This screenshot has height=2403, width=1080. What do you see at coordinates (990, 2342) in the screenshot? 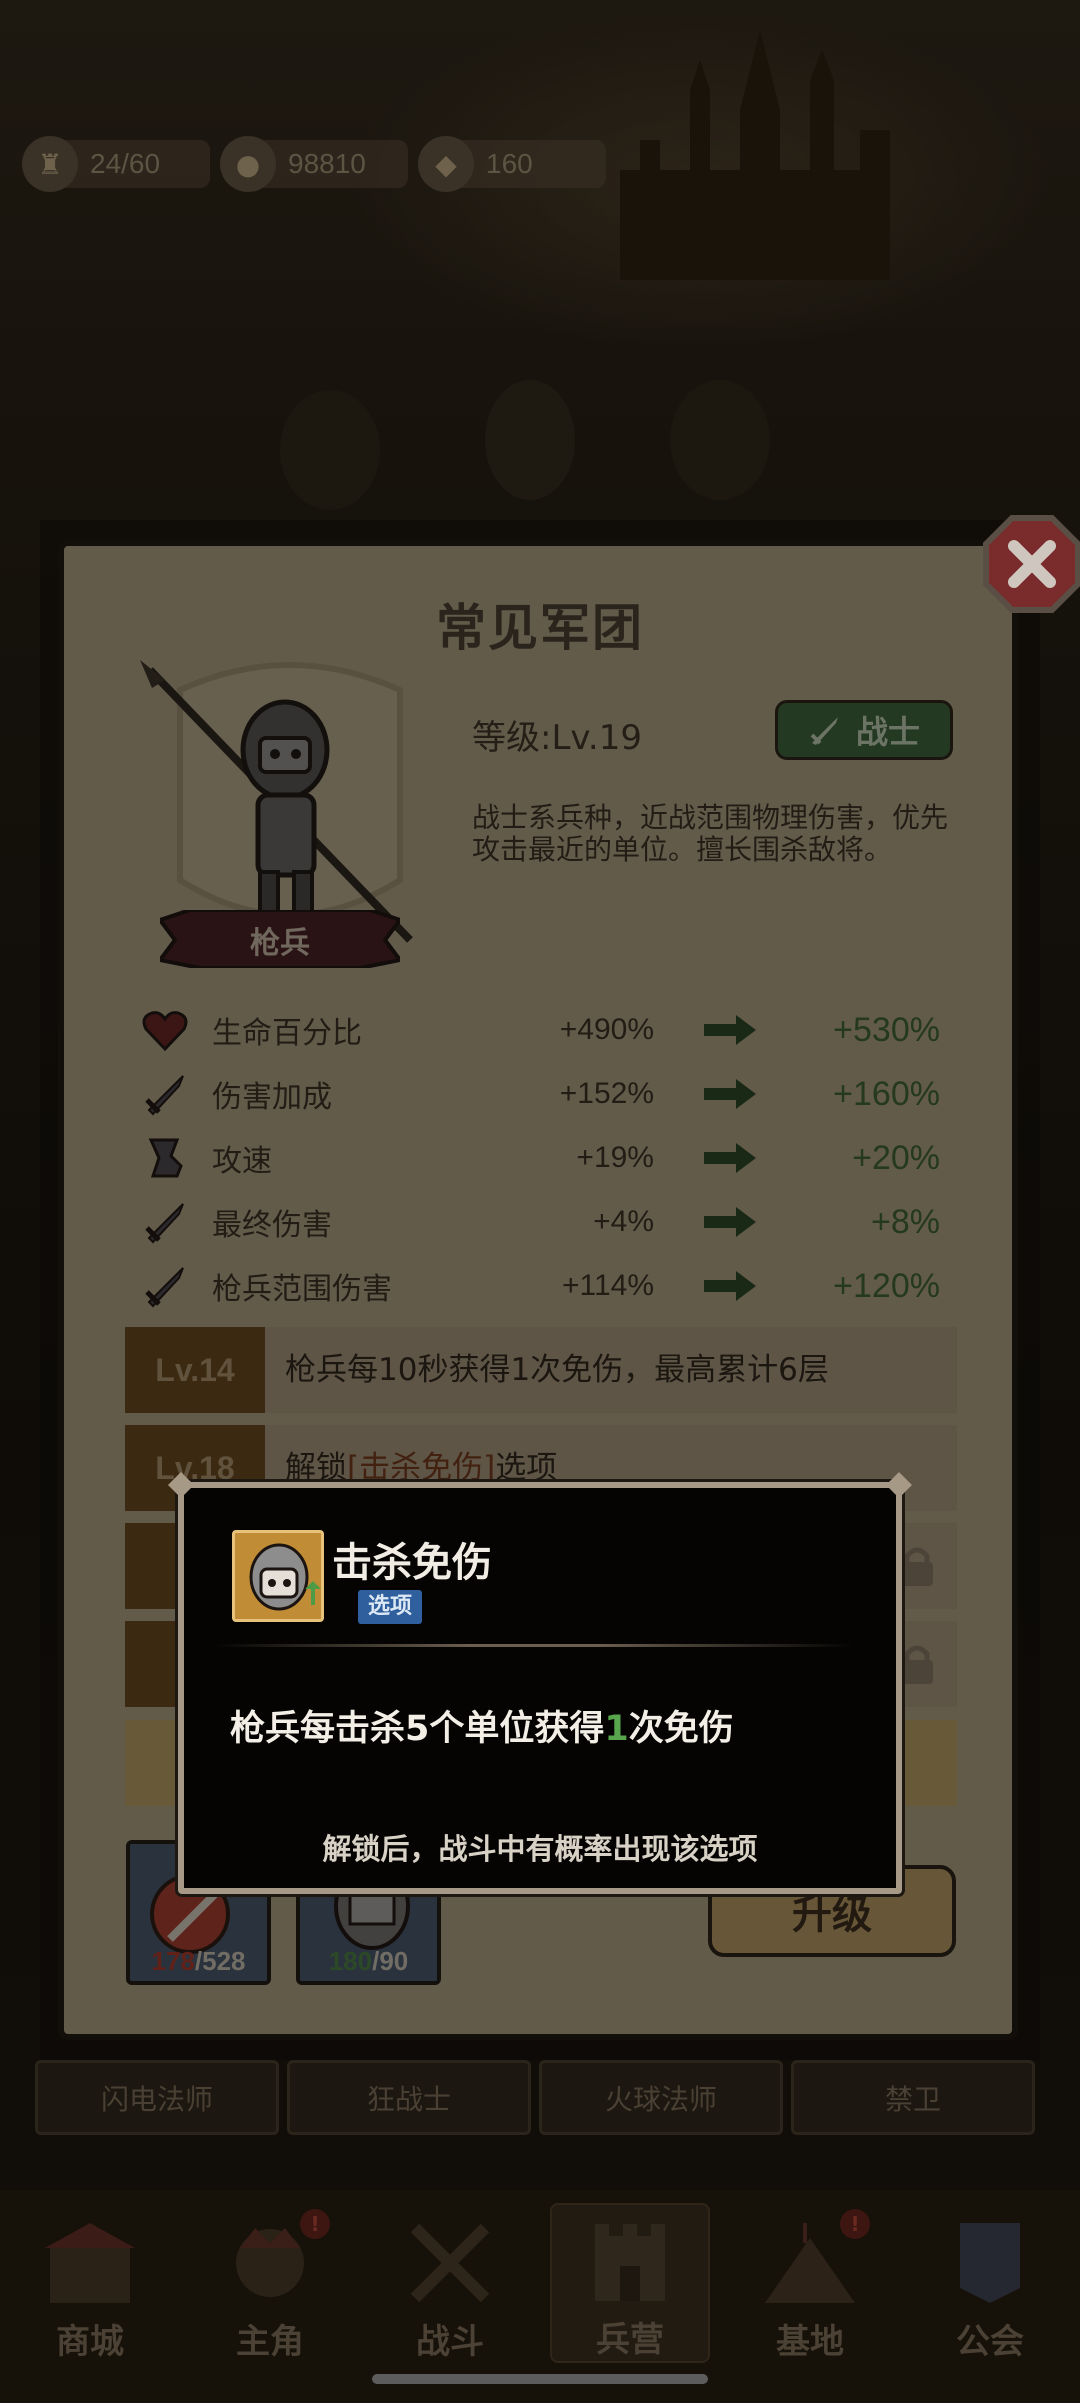
I see `nav-label: 公会` at bounding box center [990, 2342].